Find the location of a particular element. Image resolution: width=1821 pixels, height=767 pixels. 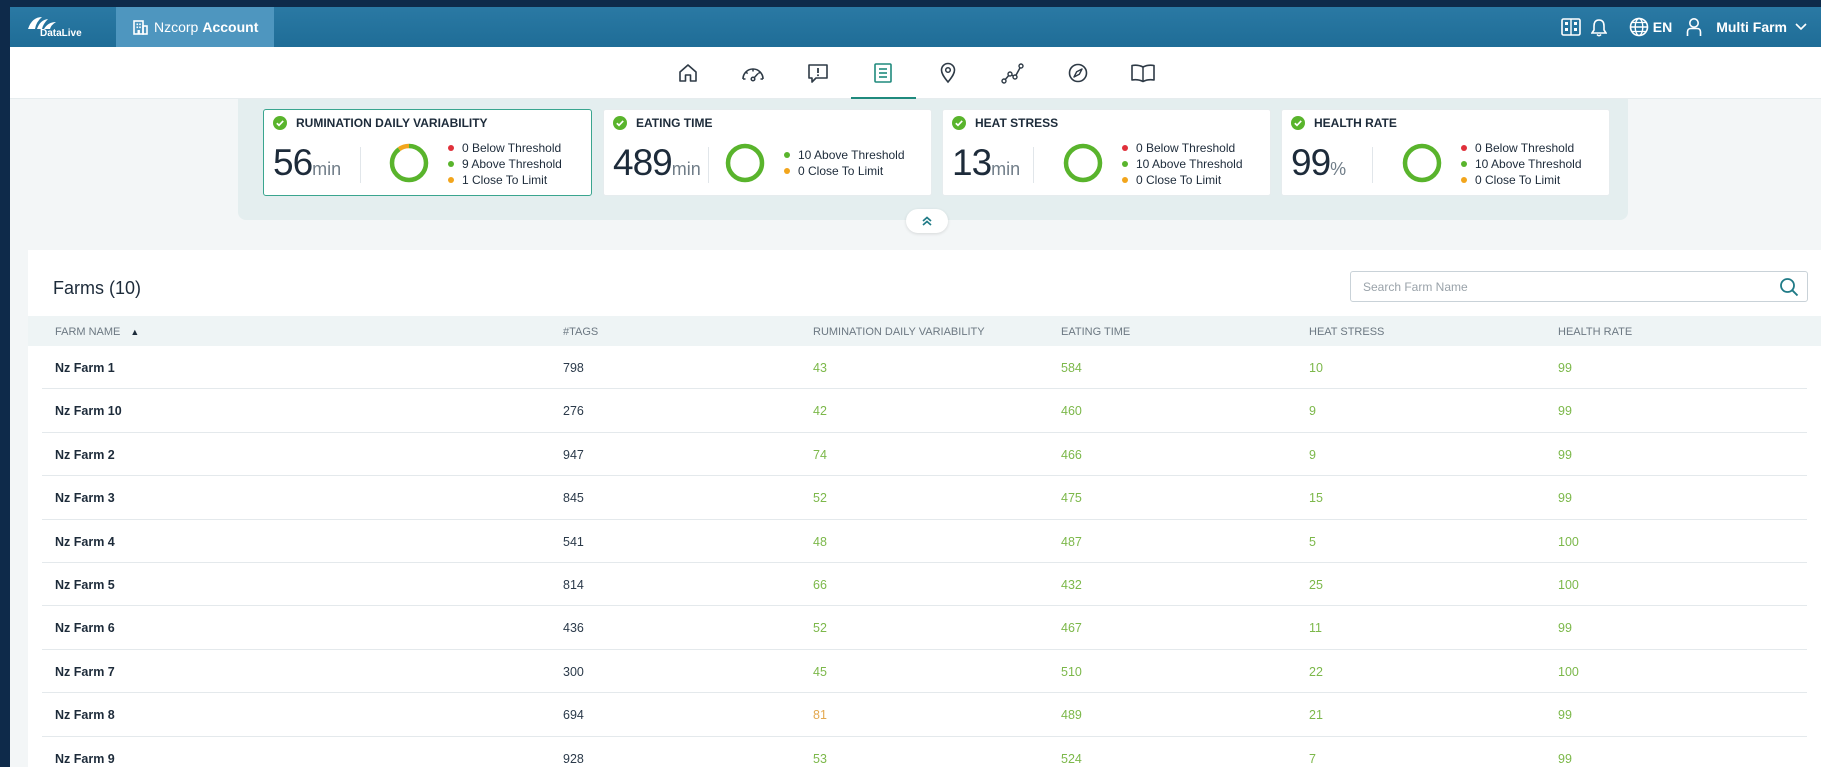

cell-health-rate: 100 is located at coordinates (1568, 541).